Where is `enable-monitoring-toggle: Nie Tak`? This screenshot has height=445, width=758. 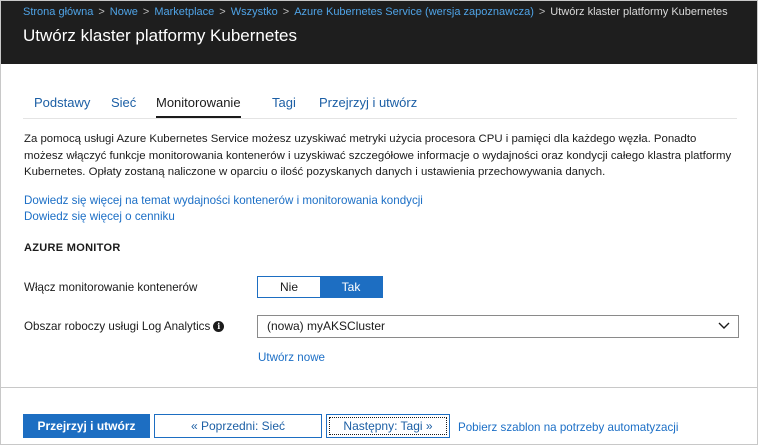 enable-monitoring-toggle: Nie Tak is located at coordinates (320, 287).